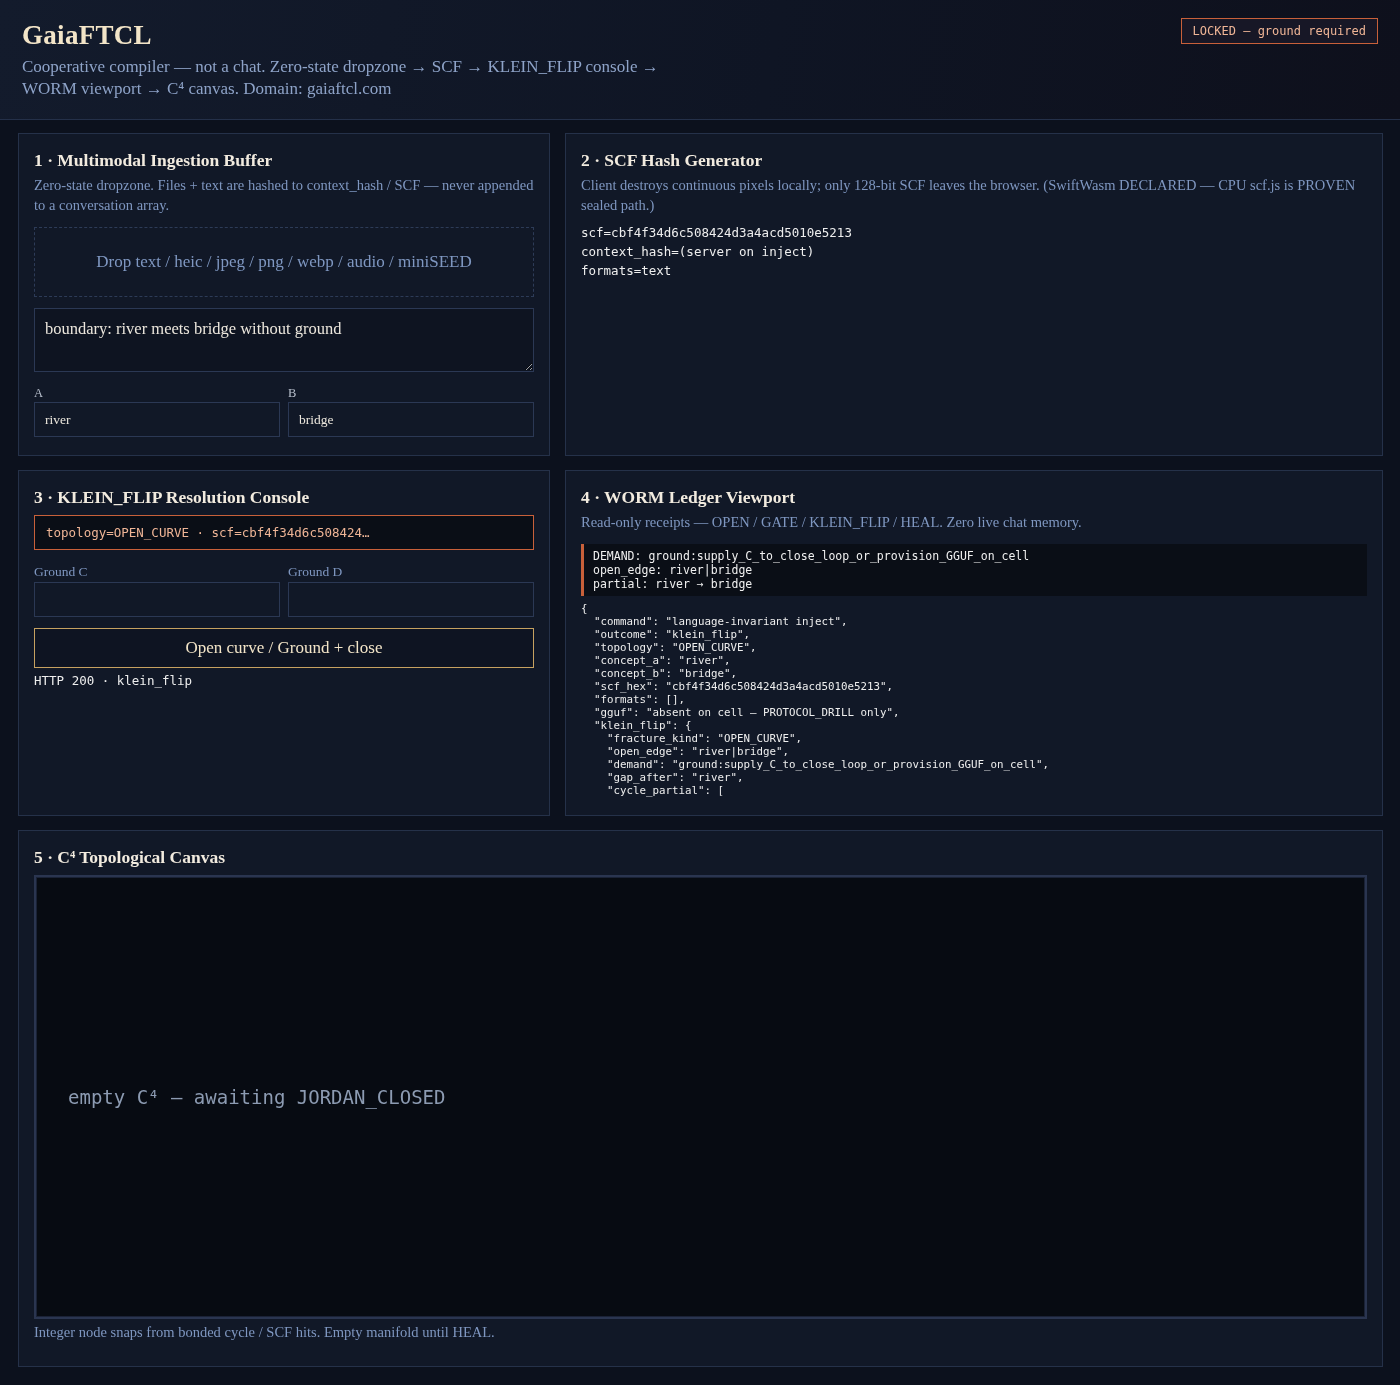 Image resolution: width=1400 pixels, height=1385 pixels. What do you see at coordinates (816, 699) in the screenshot?
I see `receipt-json: { "command": "language-invariant inject", "outcome": "klein_flip", "topology": "OPEN_CURVE", "concept_a": "river", "concept_b": "bridge", "scf_hex": "cbf4f34d6c508424d3a4acd5010e5213", "formats": [], "gguf": "absent on cell — PROTOCOL_DRILL only", "klein_flip": { "fracture_kind": "OPEN_CURVE", "open_edge": "river|bridge", "demand": "ground:supply_C_to_close_loop_or_provision_GGUF_on_cell", "gap_after": "river", "cycle_partial": [` at bounding box center [816, 699].